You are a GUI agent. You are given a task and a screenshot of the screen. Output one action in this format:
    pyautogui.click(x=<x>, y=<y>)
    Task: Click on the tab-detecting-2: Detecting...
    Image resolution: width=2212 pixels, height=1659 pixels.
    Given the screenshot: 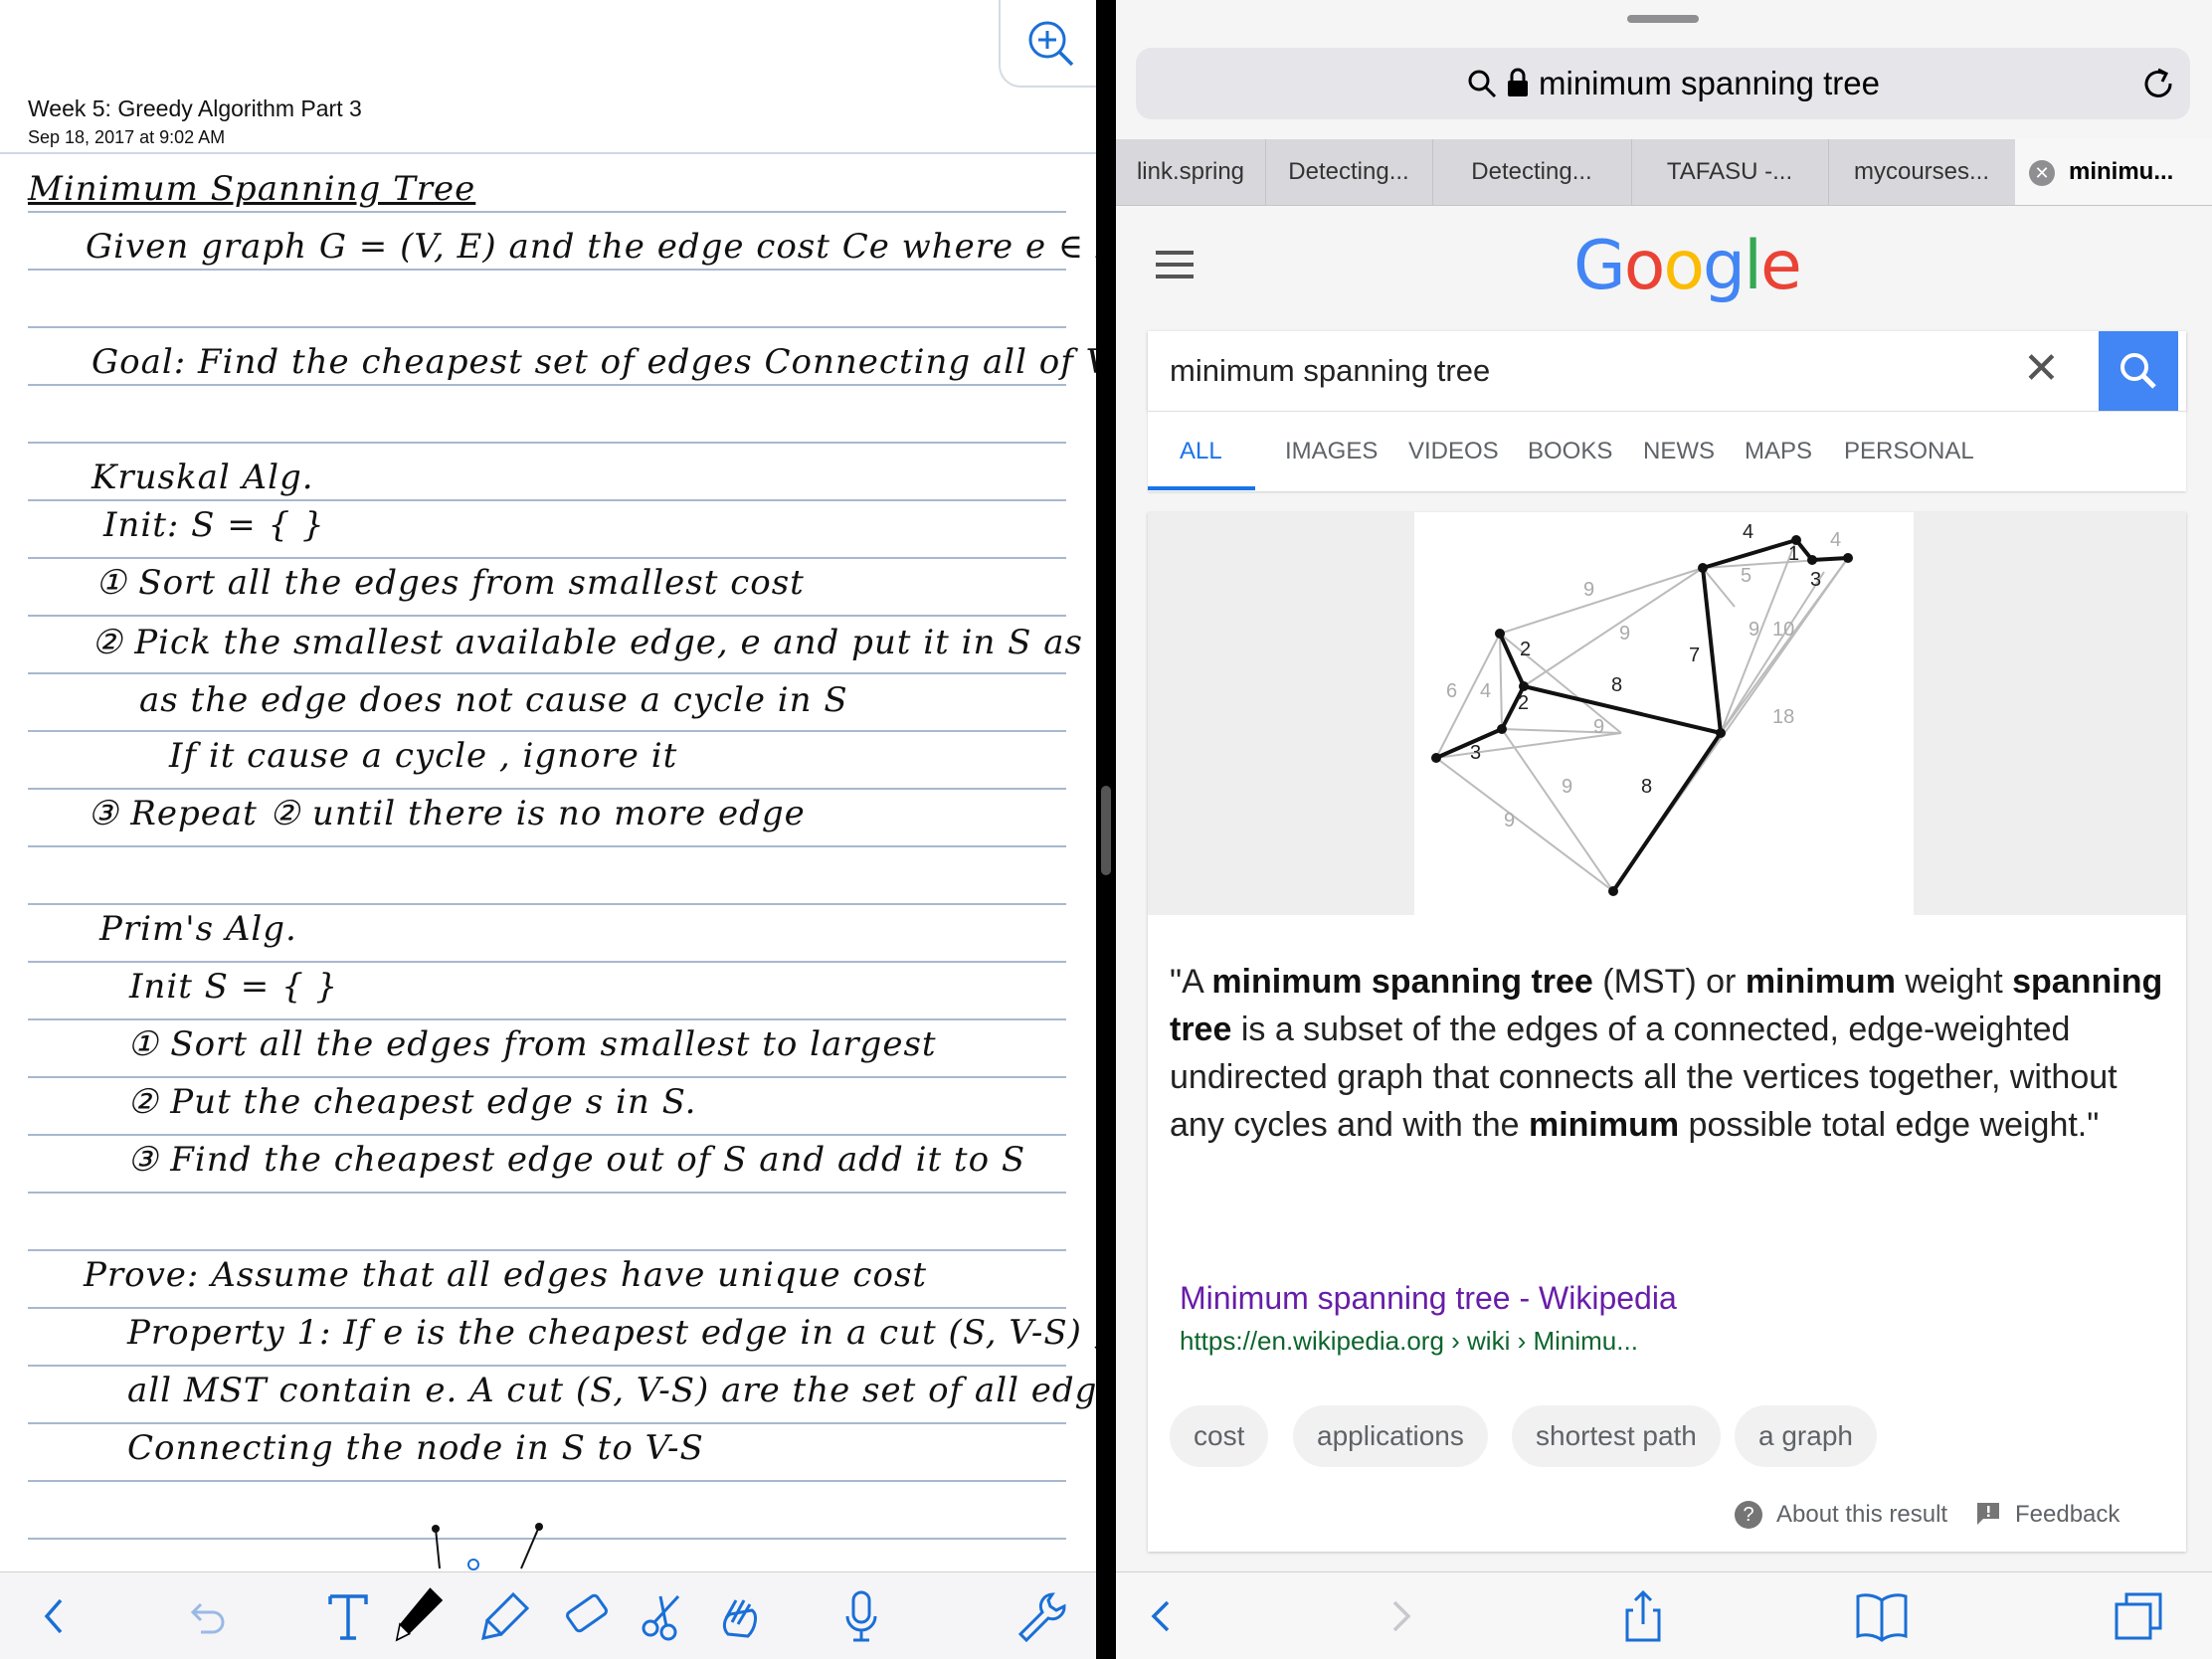 What is the action you would take?
    pyautogui.click(x=1532, y=172)
    